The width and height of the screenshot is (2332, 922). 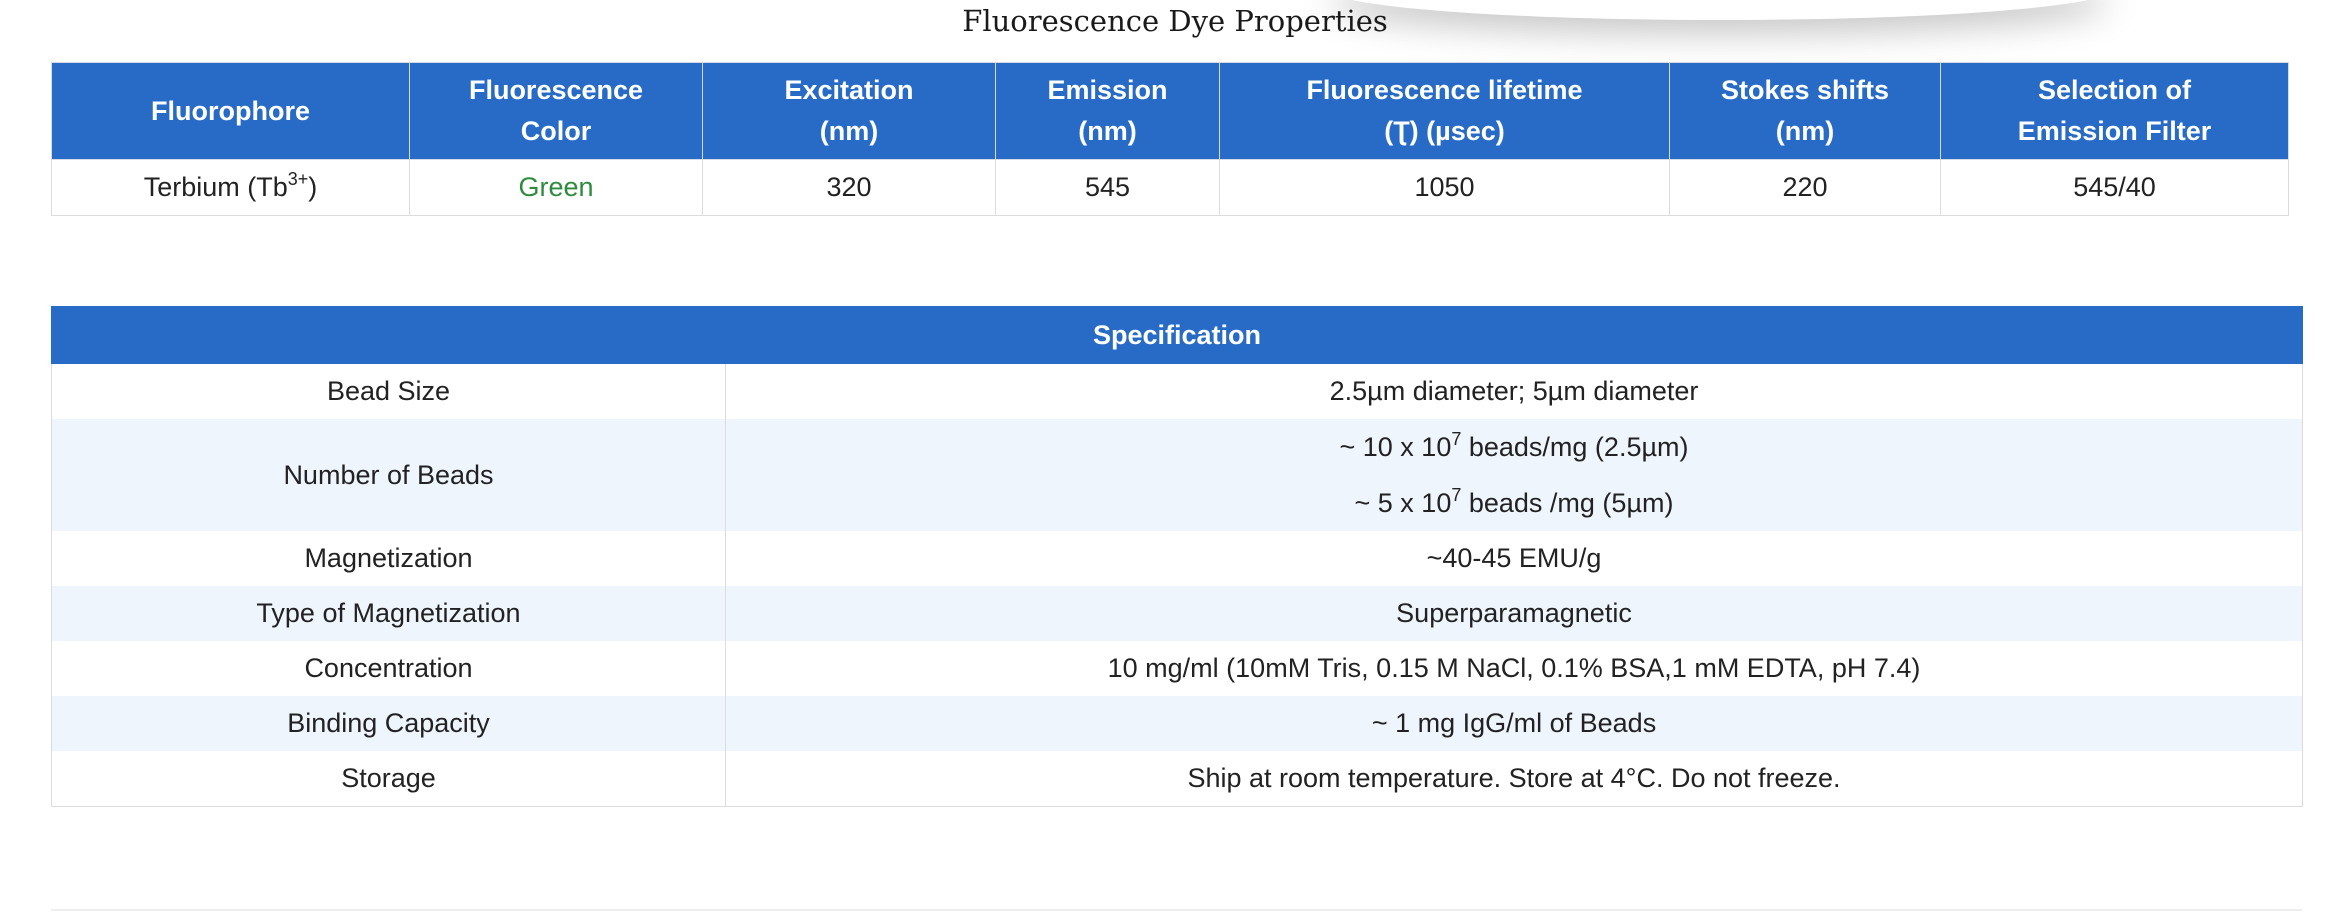 What do you see at coordinates (1805, 187) in the screenshot?
I see `cell-stokes-shift: 220` at bounding box center [1805, 187].